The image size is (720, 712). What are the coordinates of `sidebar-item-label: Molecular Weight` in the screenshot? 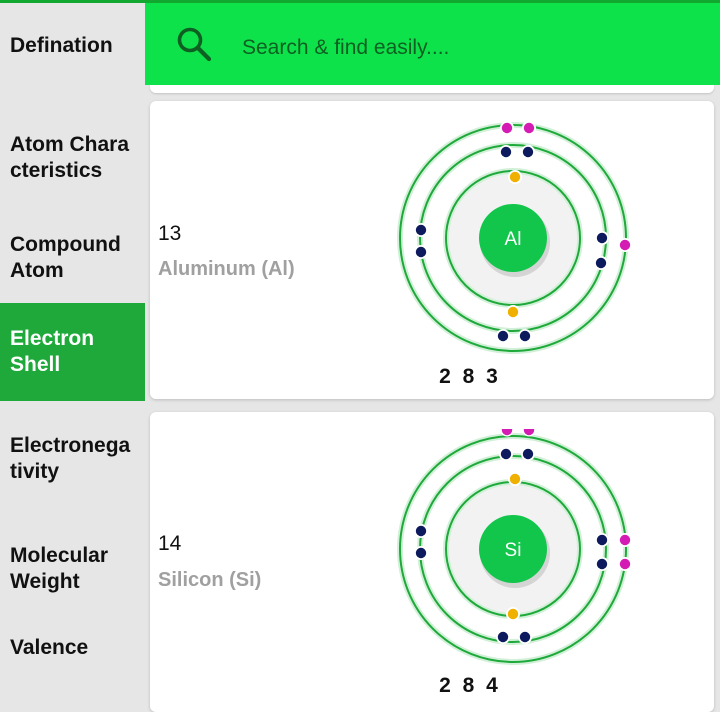 It's located at (59, 568).